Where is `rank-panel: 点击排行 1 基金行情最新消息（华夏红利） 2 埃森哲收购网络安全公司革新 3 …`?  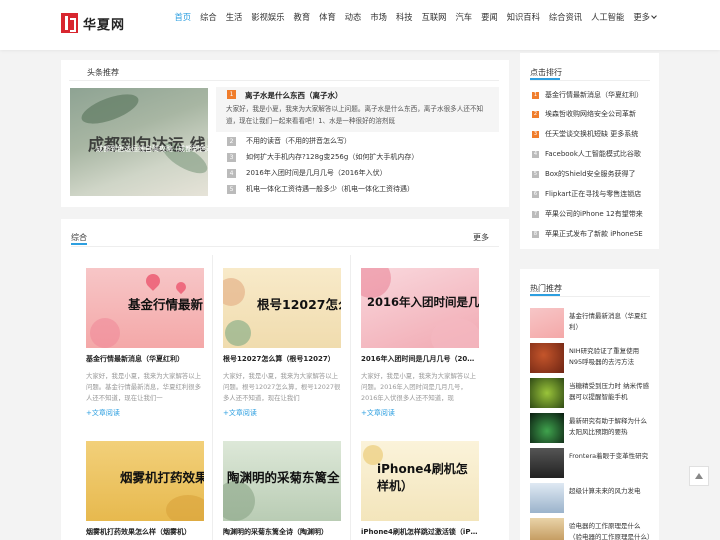
rank-panel: 点击排行 1 基金行情最新消息（华夏红利） 2 埃森哲收购网络安全公司革新 3 … is located at coordinates (589, 151).